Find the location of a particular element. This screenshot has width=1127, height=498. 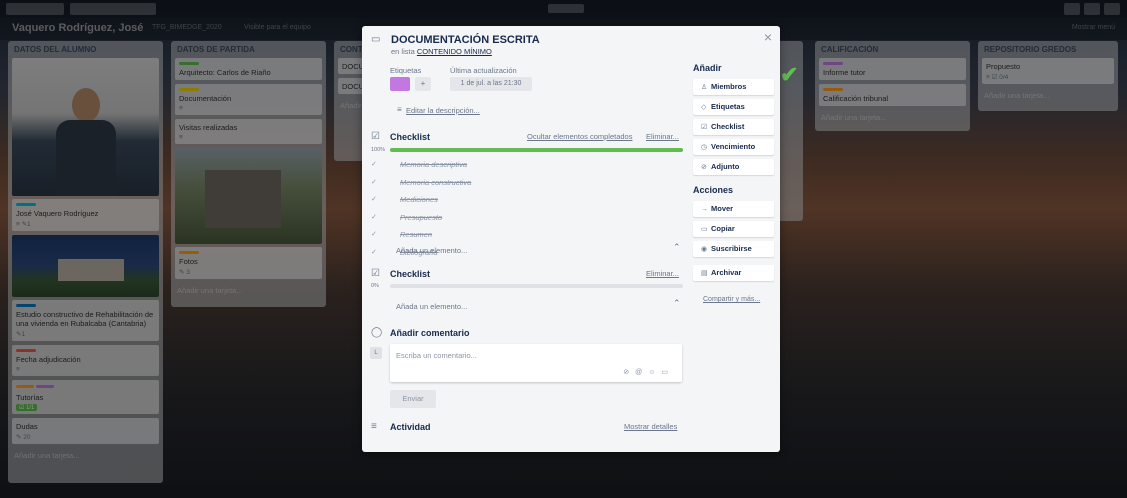

paperclip-icon: ⊘ is located at coordinates (704, 167).